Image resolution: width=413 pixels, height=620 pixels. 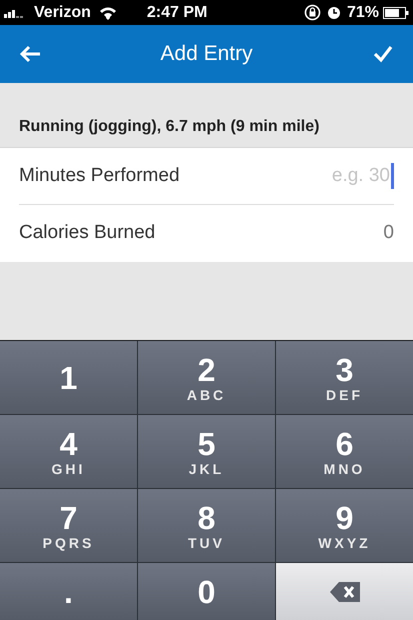 I want to click on checkmark-icon, so click(x=383, y=54).